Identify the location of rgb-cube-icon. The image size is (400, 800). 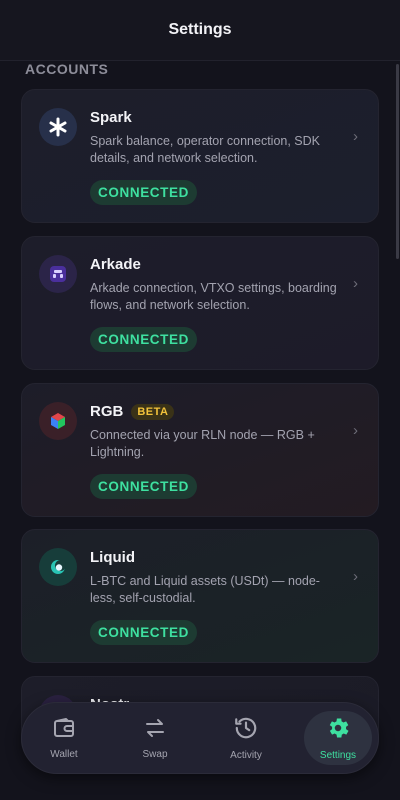
(58, 421).